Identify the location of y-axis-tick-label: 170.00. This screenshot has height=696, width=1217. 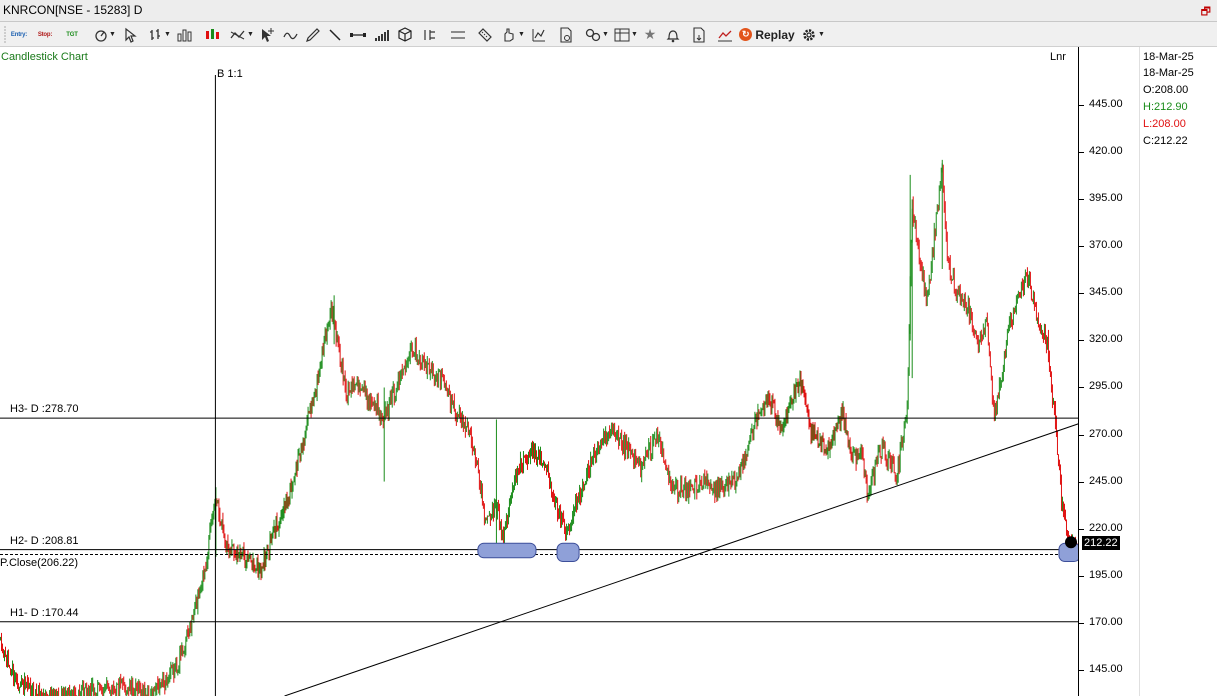
(1101, 621).